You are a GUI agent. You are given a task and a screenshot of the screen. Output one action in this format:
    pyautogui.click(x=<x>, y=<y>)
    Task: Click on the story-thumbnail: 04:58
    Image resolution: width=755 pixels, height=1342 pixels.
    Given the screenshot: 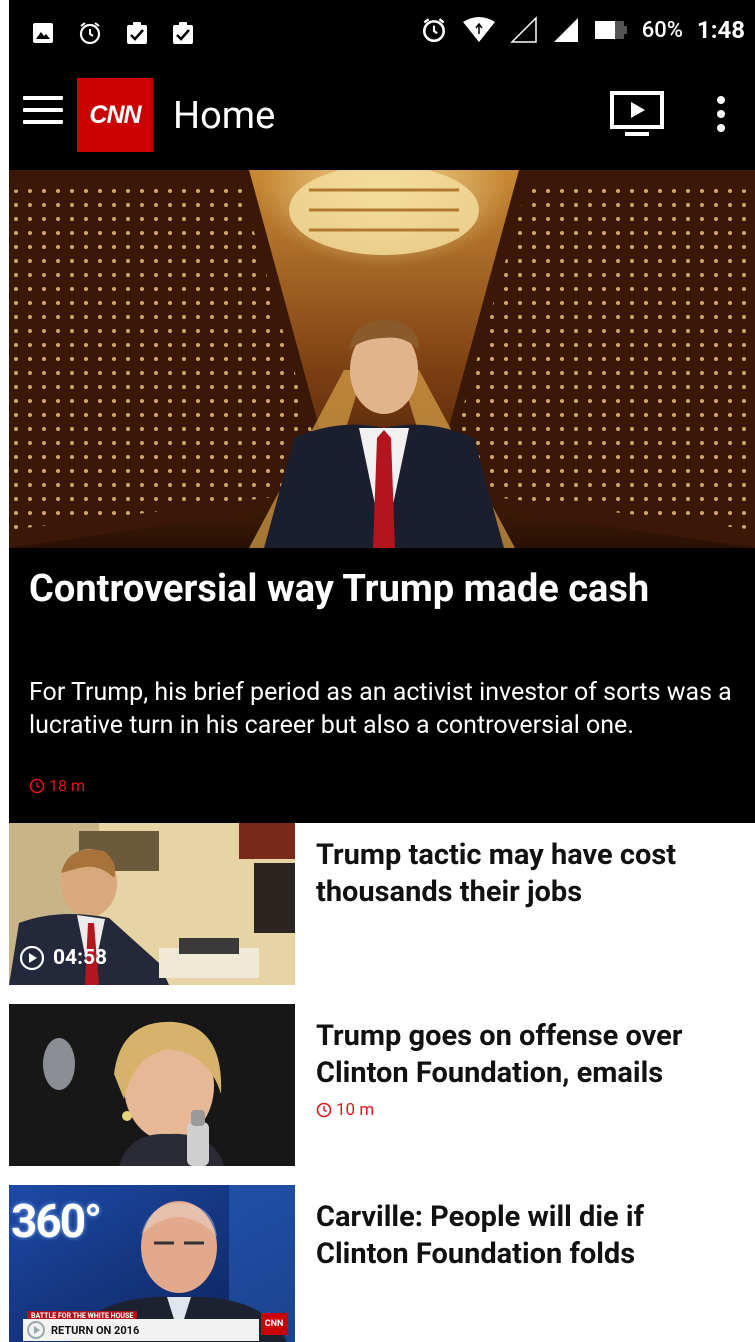 What is the action you would take?
    pyautogui.click(x=152, y=904)
    